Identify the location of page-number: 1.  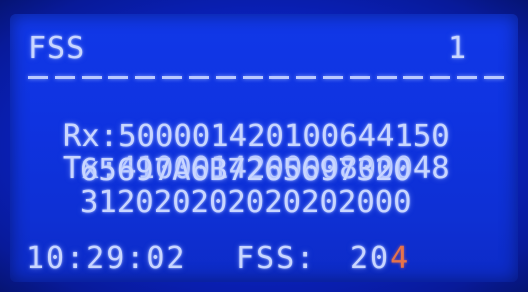
(458, 48).